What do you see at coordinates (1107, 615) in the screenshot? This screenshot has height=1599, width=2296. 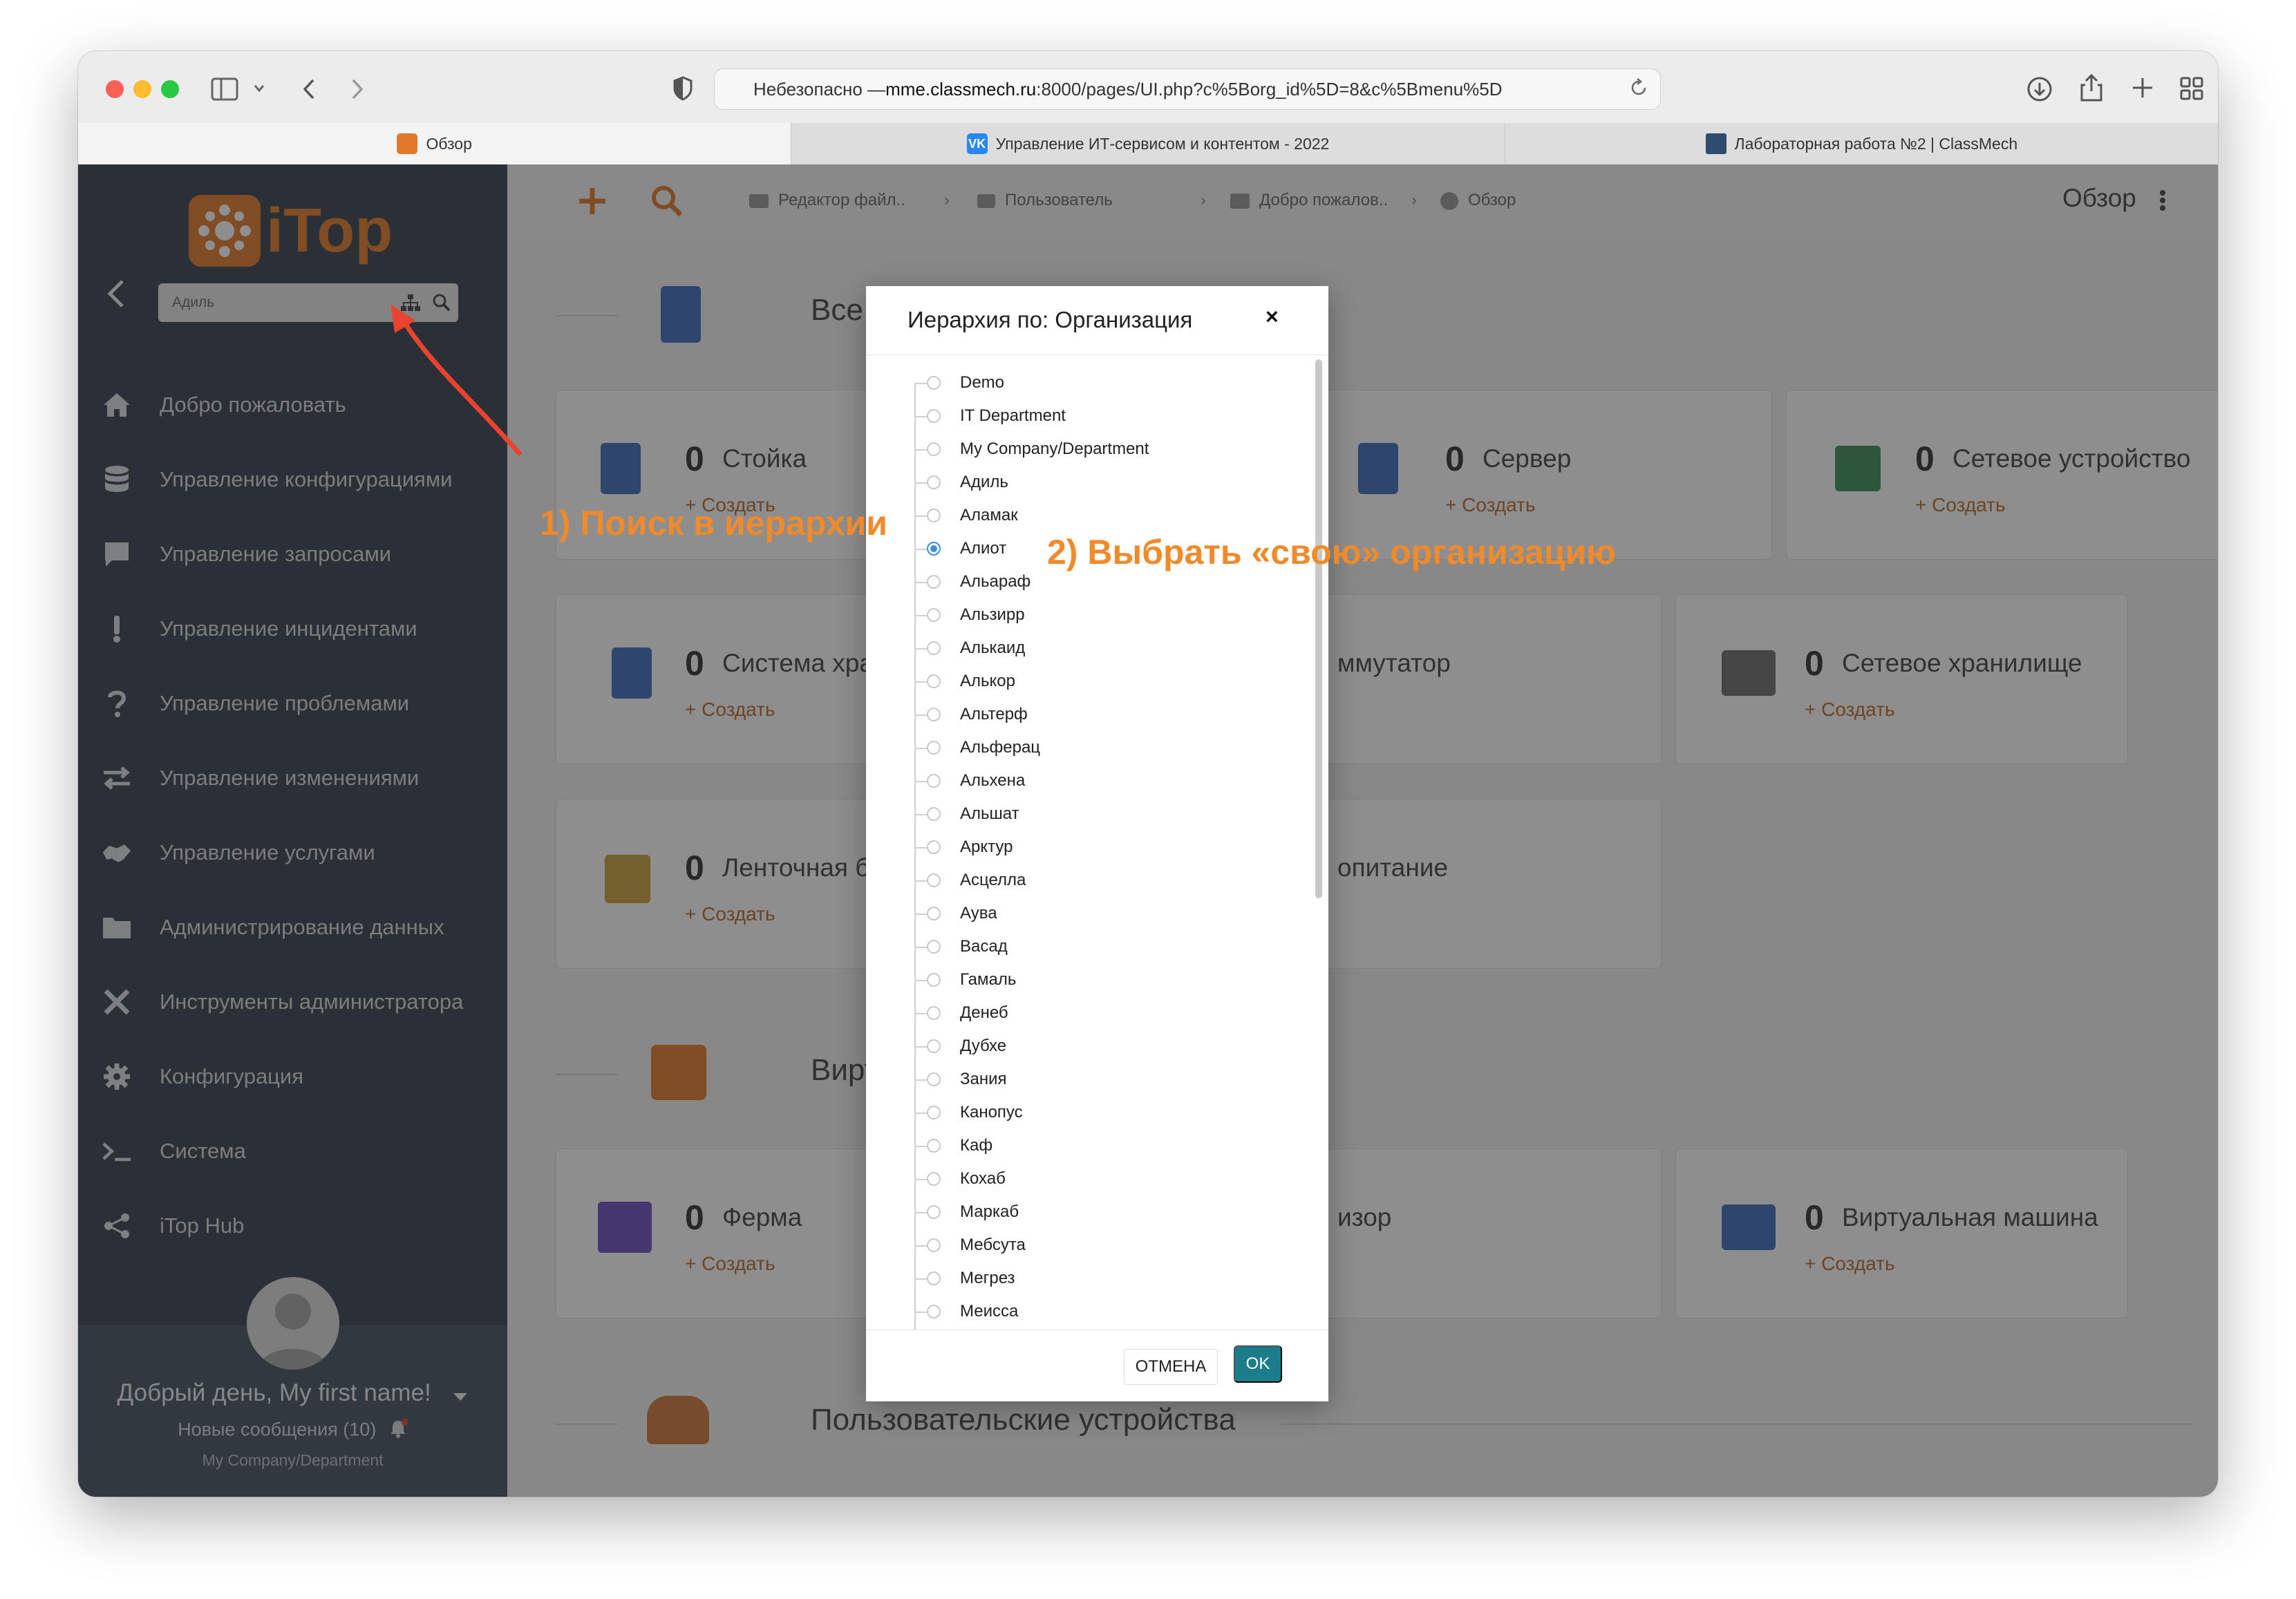 I see `org-option: Альзирр` at bounding box center [1107, 615].